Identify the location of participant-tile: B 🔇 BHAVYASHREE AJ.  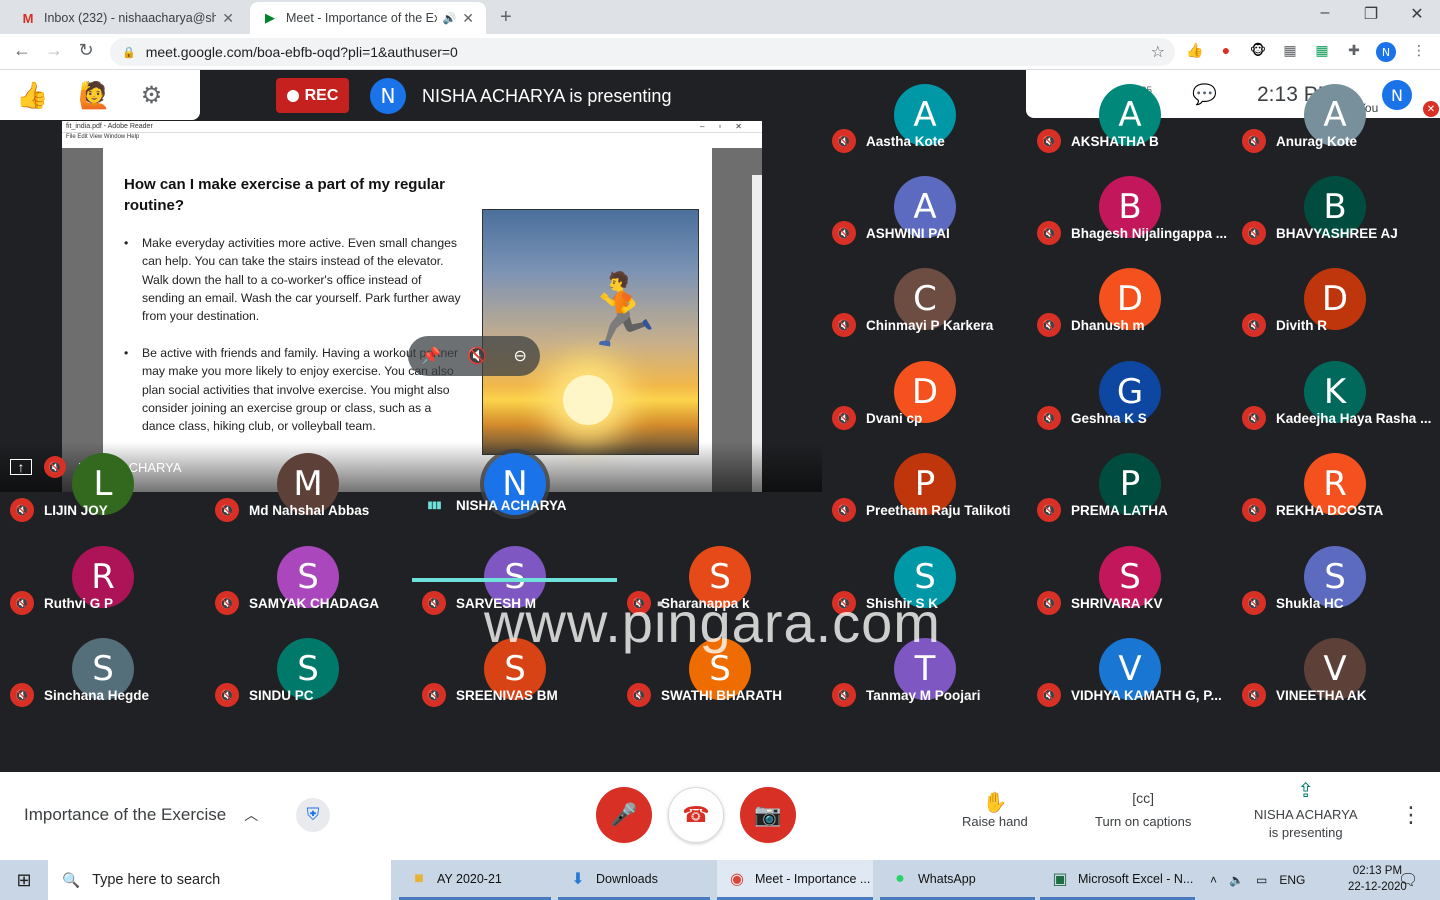
(1334, 218).